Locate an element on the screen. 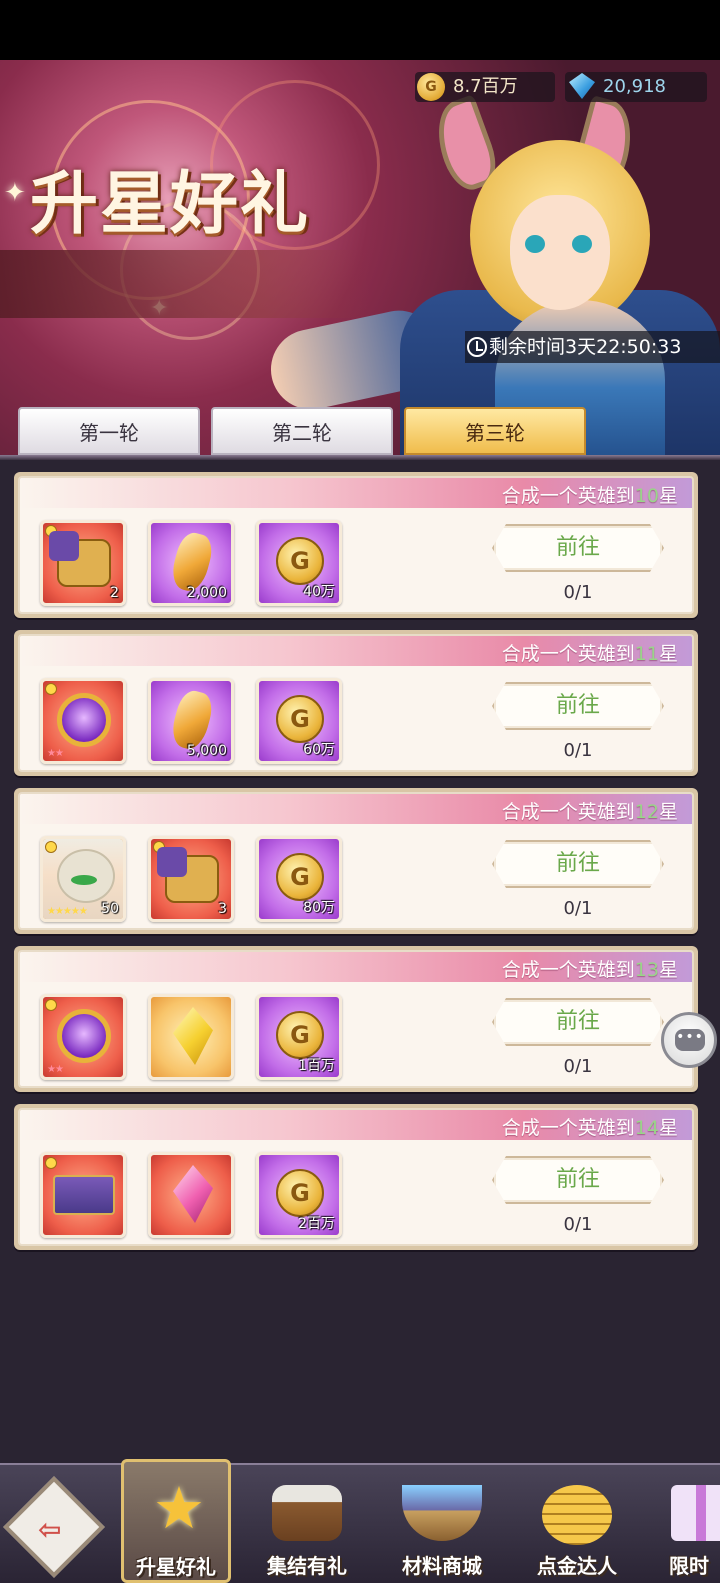 This screenshot has height=1583, width=720. gift-icon is located at coordinates (695, 1513).